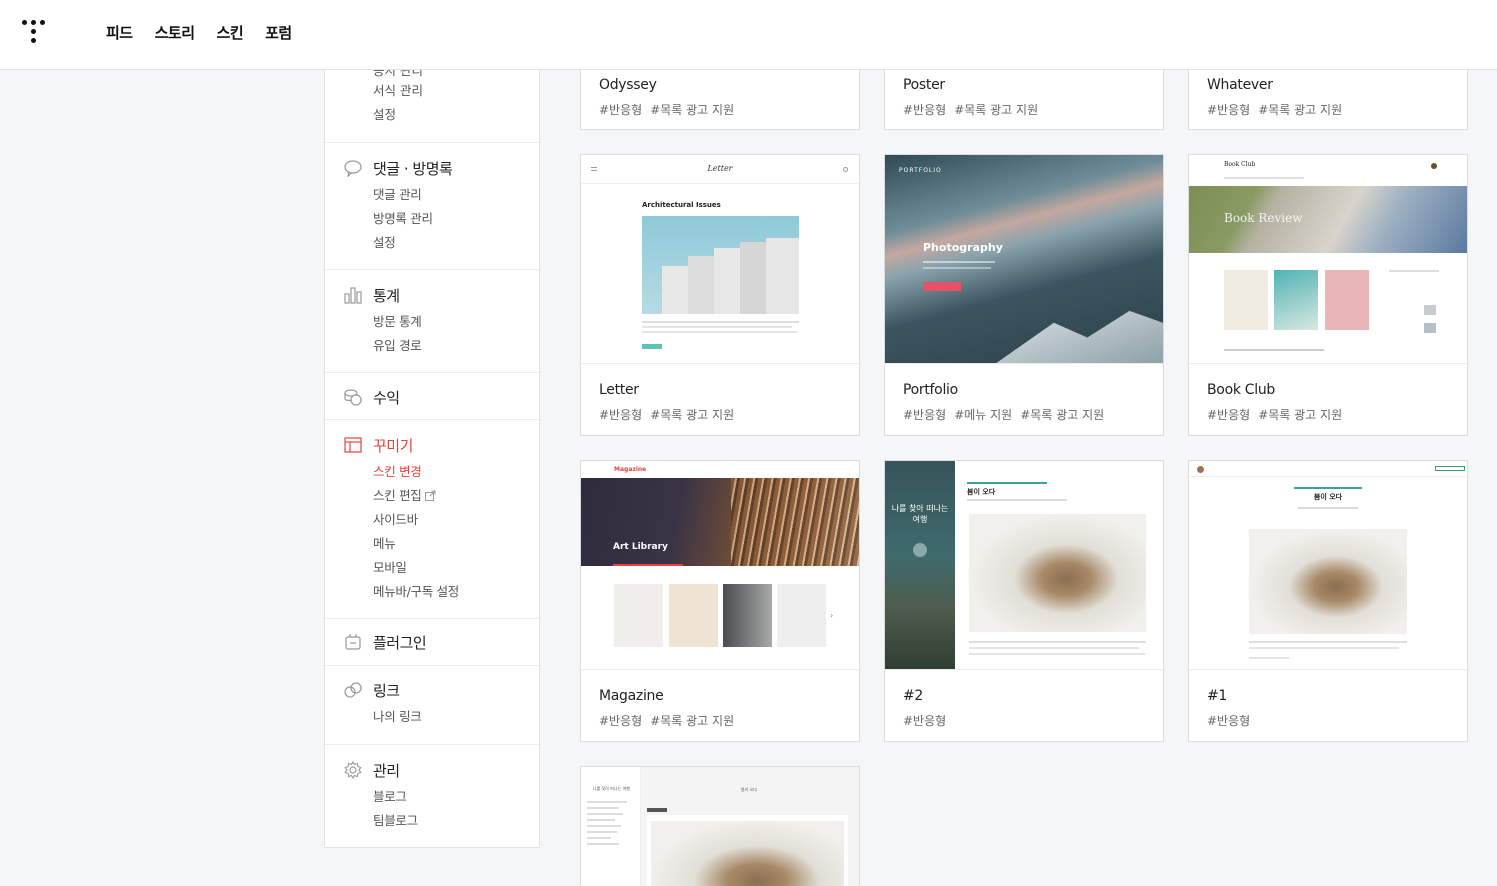 The image size is (1497, 886). What do you see at coordinates (1241, 390) in the screenshot?
I see `skin-name: Book Club` at bounding box center [1241, 390].